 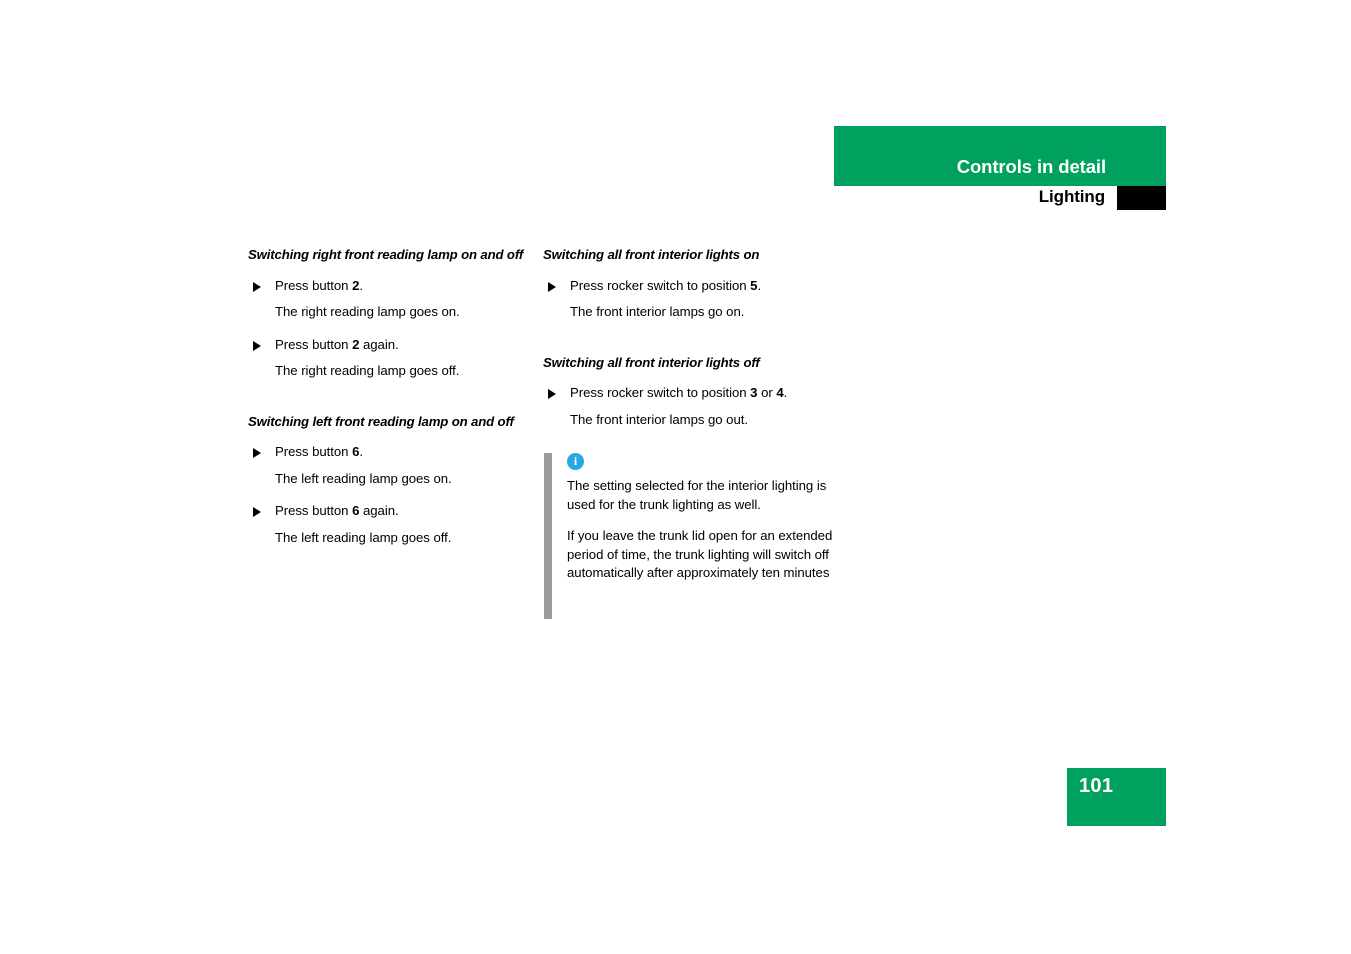 I want to click on info-icon: i, so click(x=575, y=461).